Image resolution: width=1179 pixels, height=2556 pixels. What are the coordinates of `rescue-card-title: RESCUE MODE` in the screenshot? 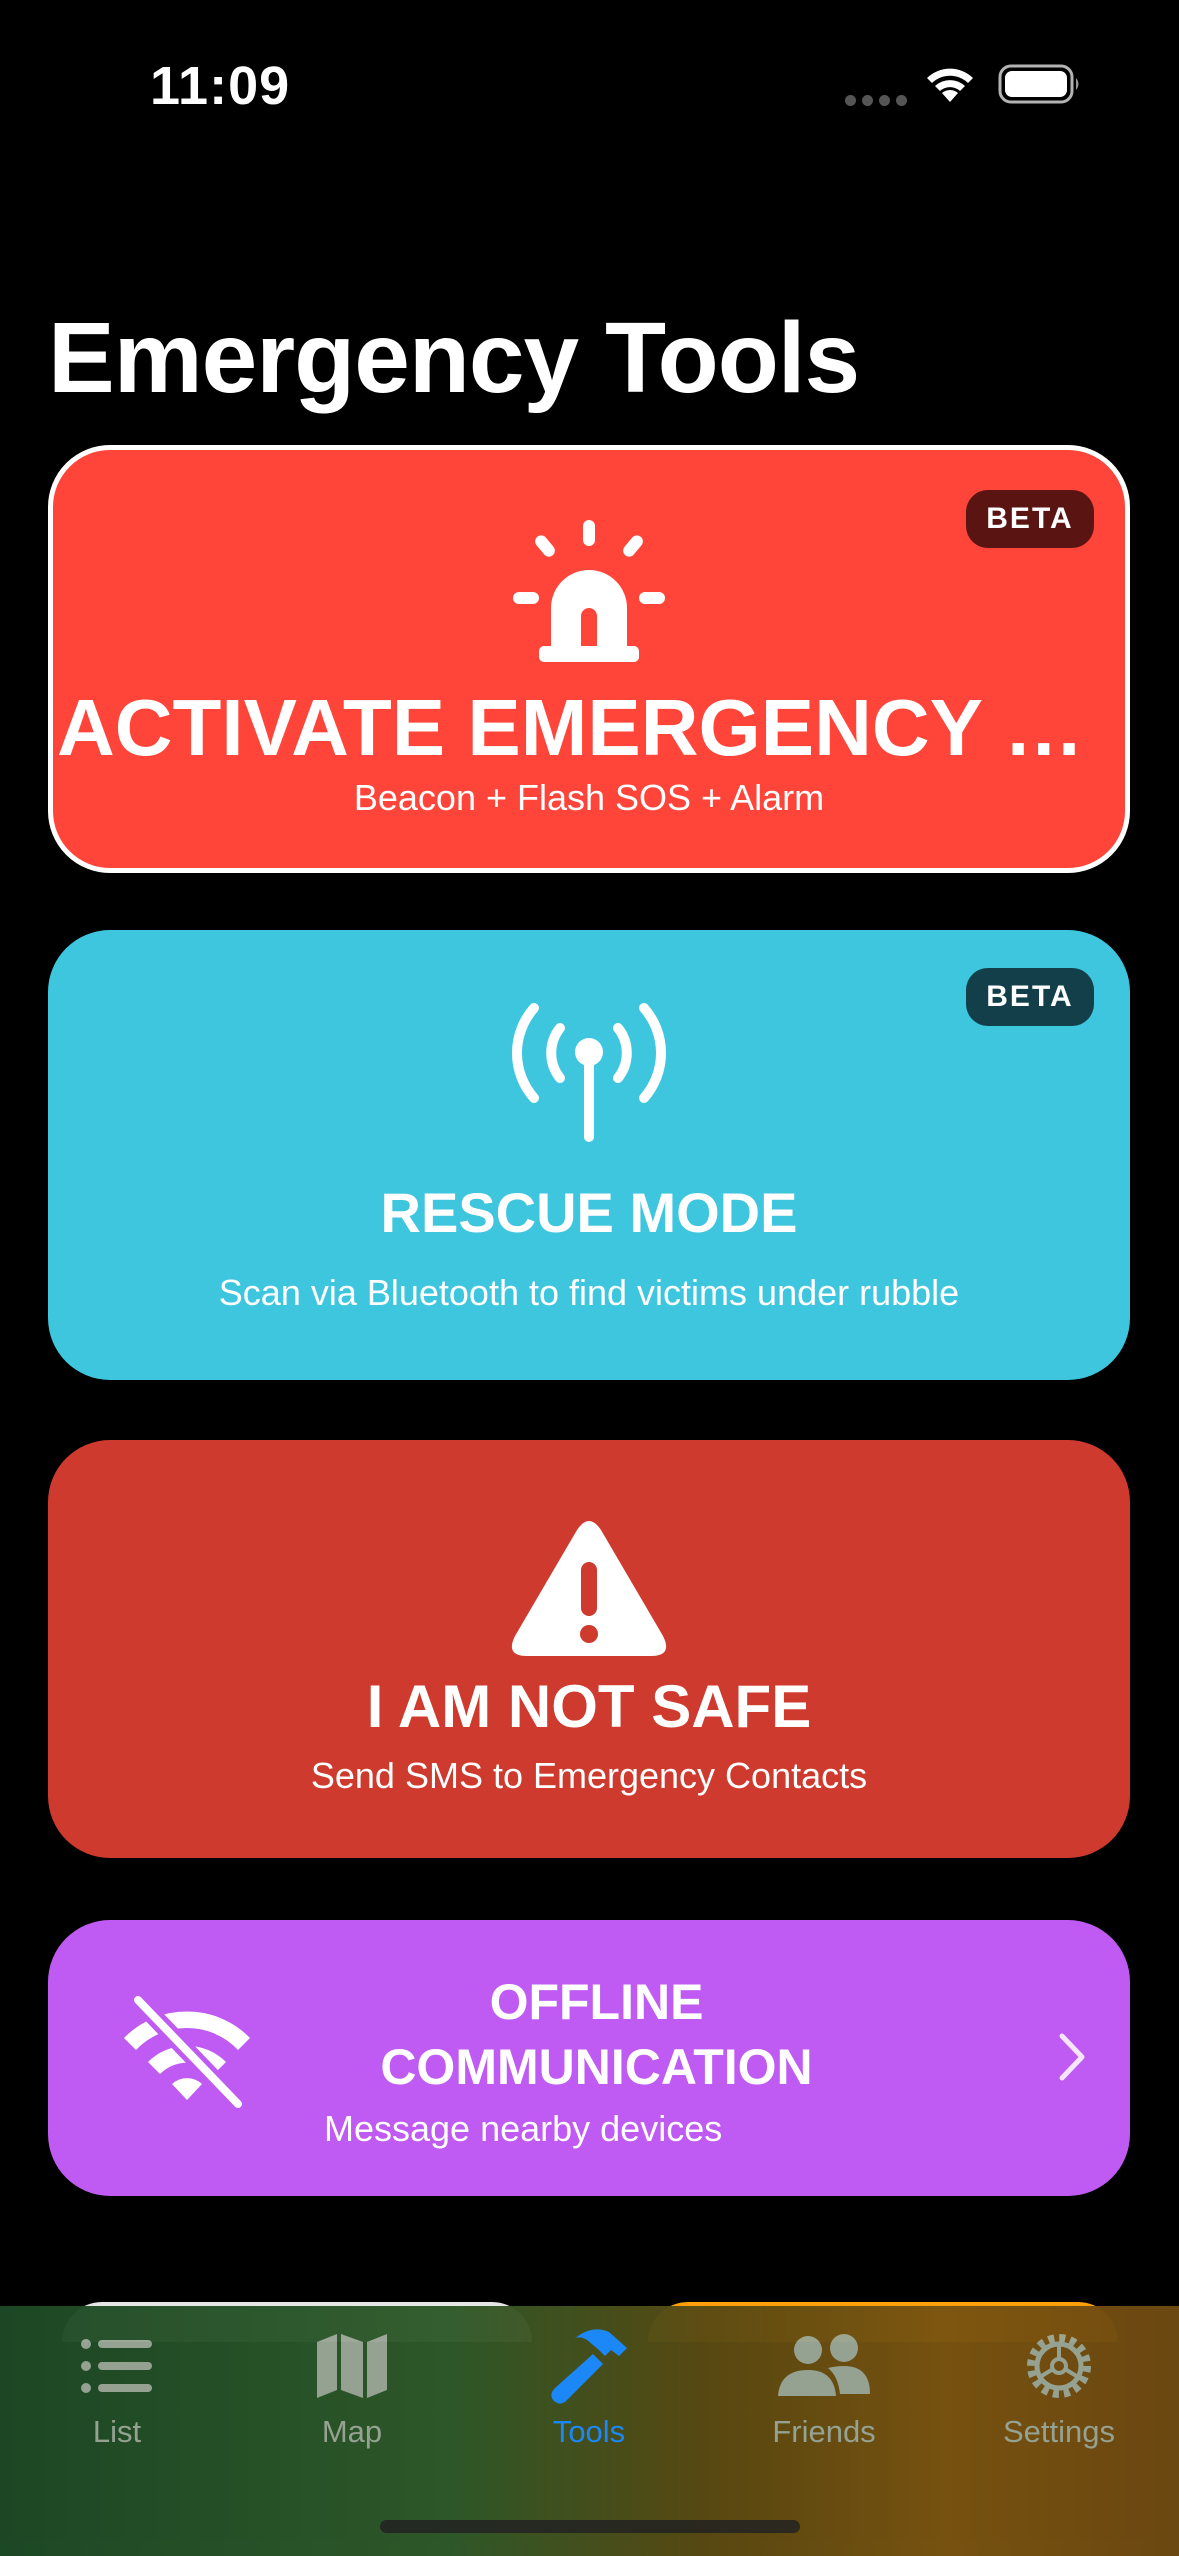 It's located at (589, 1212).